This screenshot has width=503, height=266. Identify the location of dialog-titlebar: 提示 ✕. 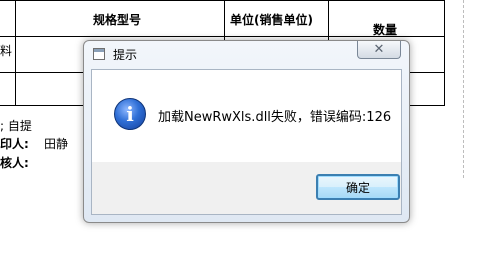
(246, 55).